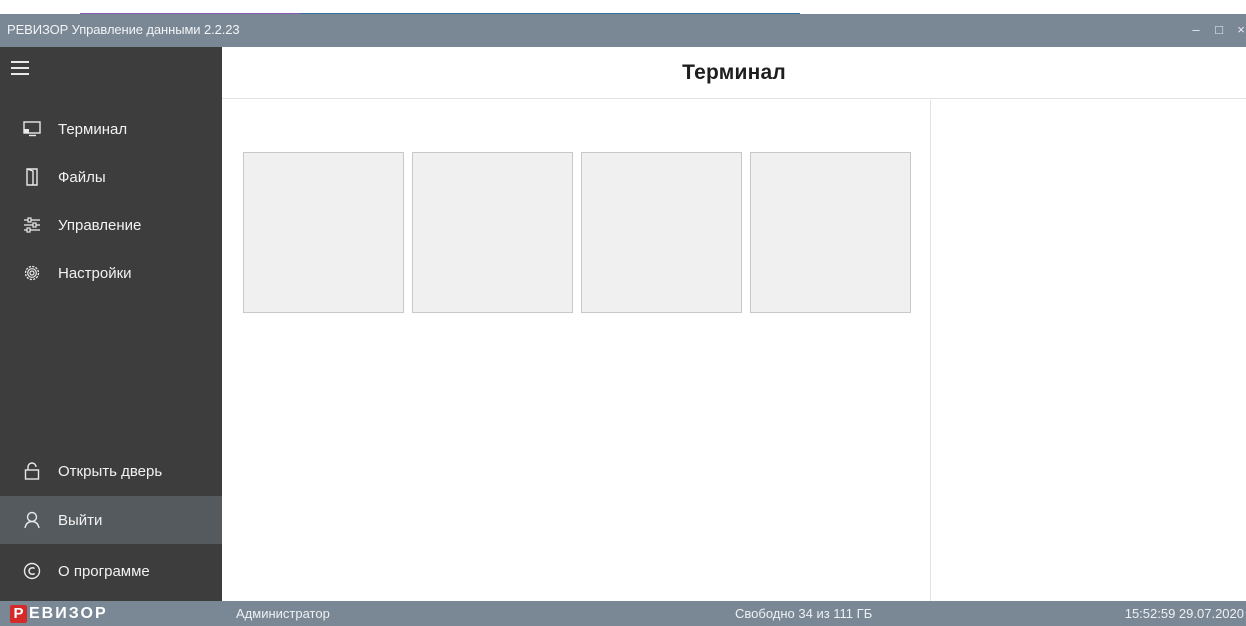 The height and width of the screenshot is (626, 1246). Describe the element at coordinates (82, 177) in the screenshot. I see `sidebar-item-label: Файлы` at that location.